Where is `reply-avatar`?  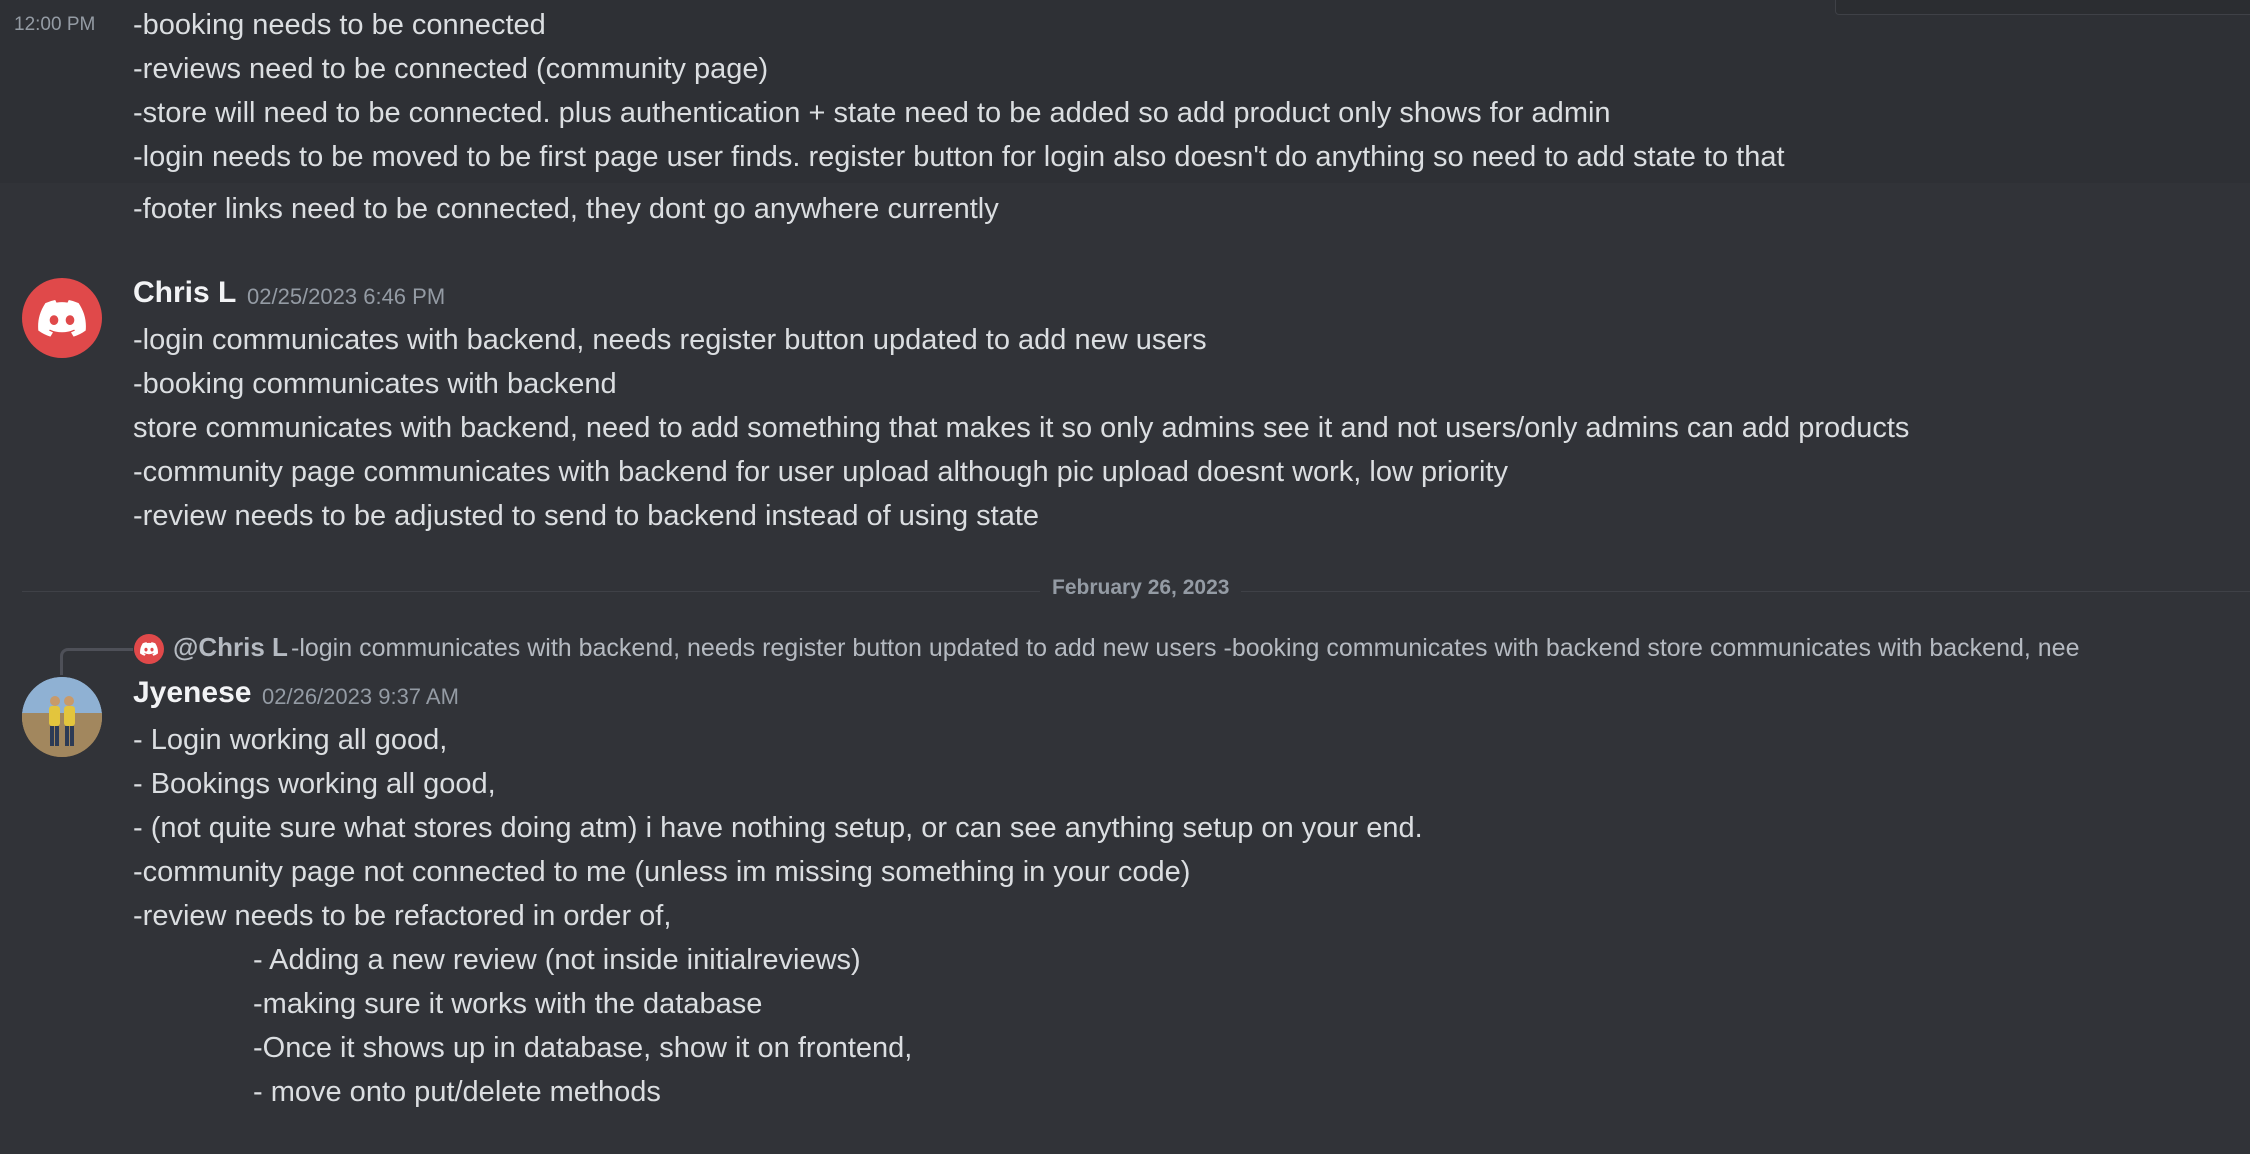 reply-avatar is located at coordinates (149, 649).